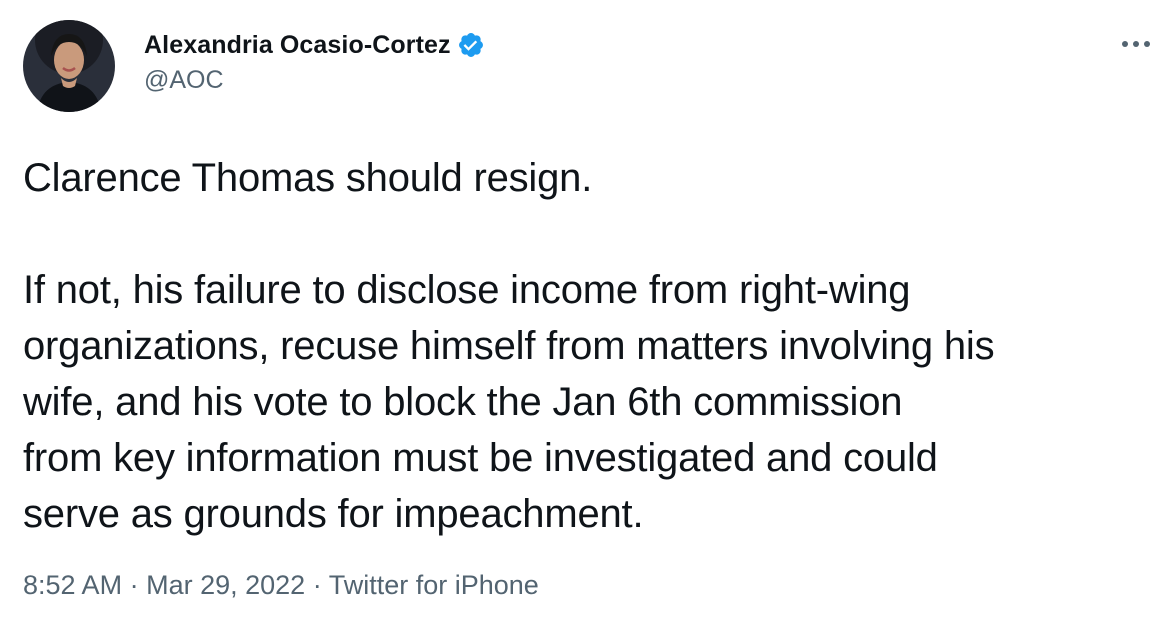 The width and height of the screenshot is (1174, 622). Describe the element at coordinates (184, 80) in the screenshot. I see `author-handle: @AOC` at that location.